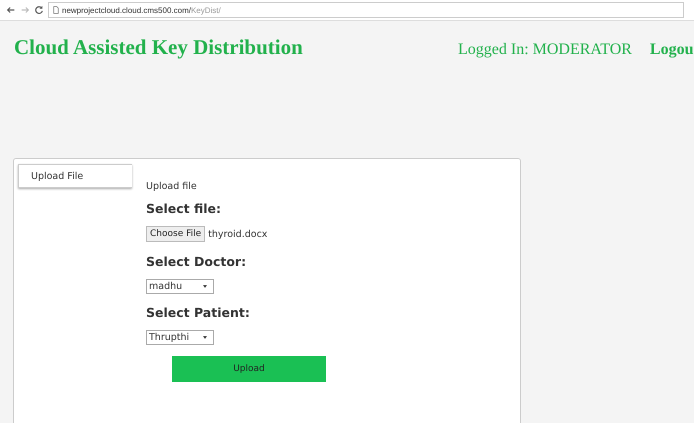 Image resolution: width=694 pixels, height=423 pixels. I want to click on doctor-dropdown: madhu, so click(180, 286).